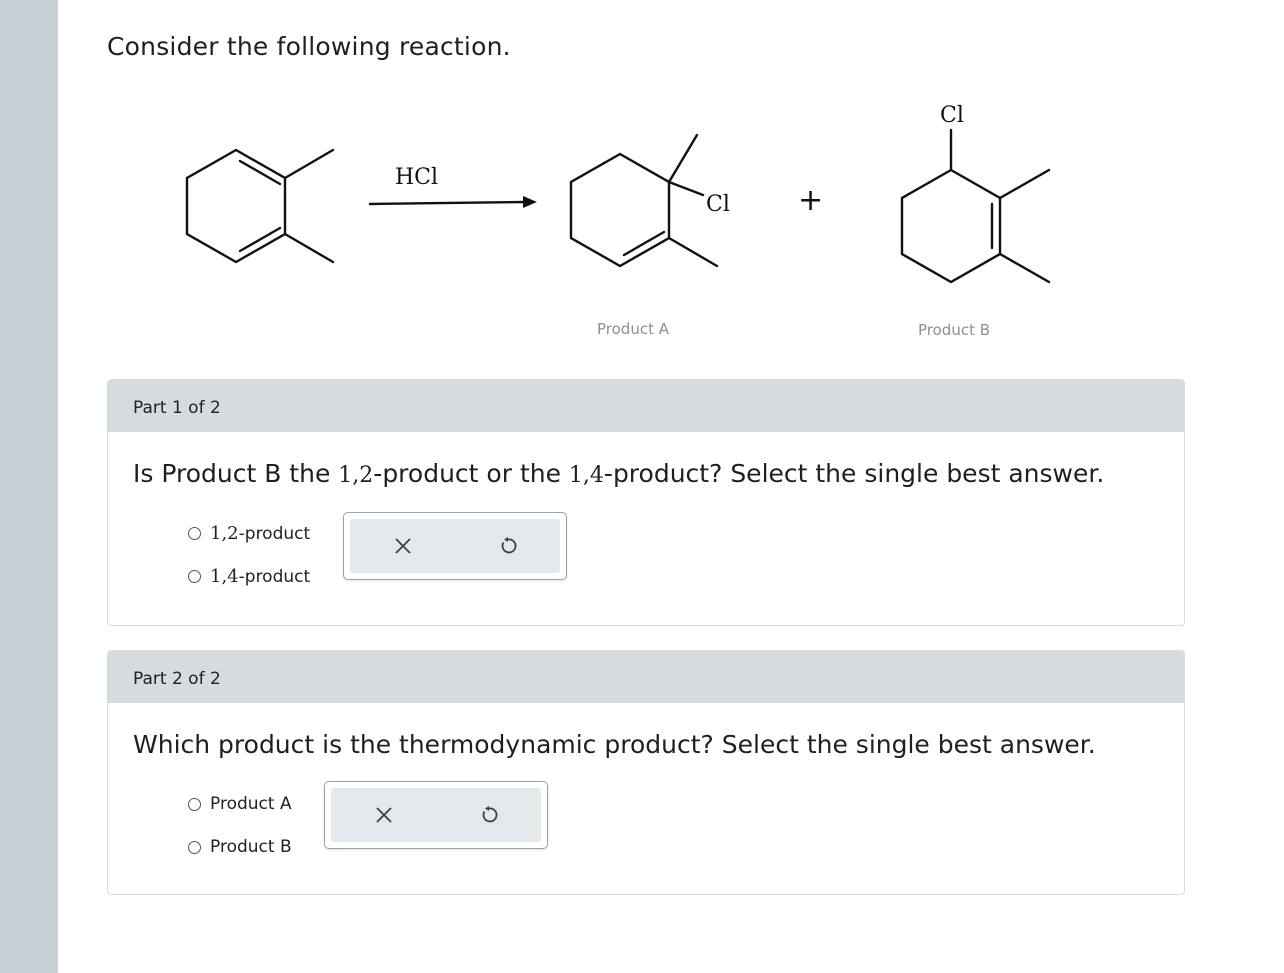 The width and height of the screenshot is (1284, 973). Describe the element at coordinates (177, 408) in the screenshot. I see `part-1-title: Part 1 of 2` at that location.